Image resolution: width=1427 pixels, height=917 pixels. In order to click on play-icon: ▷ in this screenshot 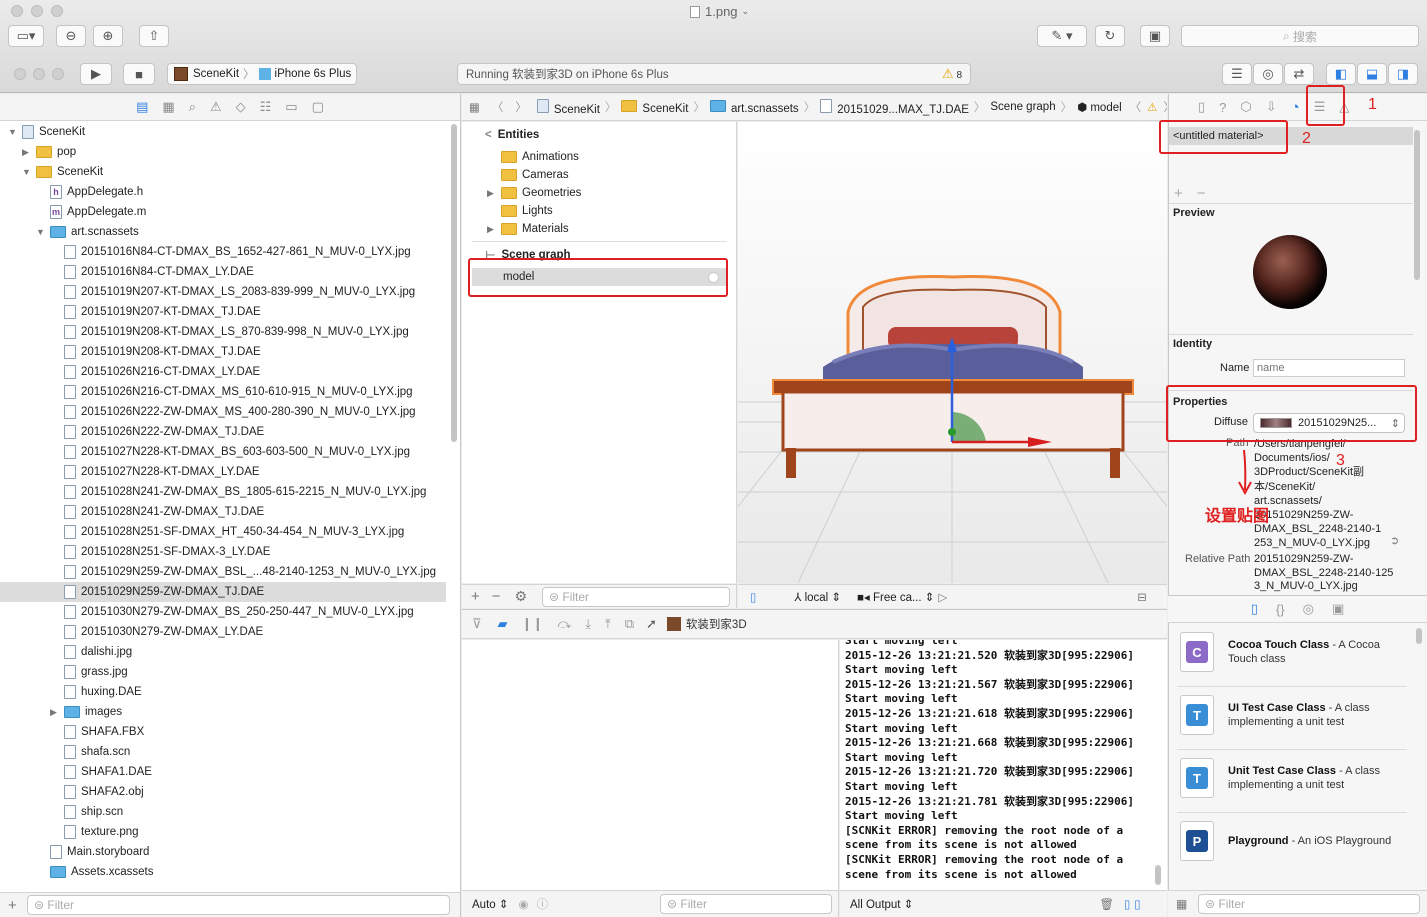, I will do `click(942, 597)`.